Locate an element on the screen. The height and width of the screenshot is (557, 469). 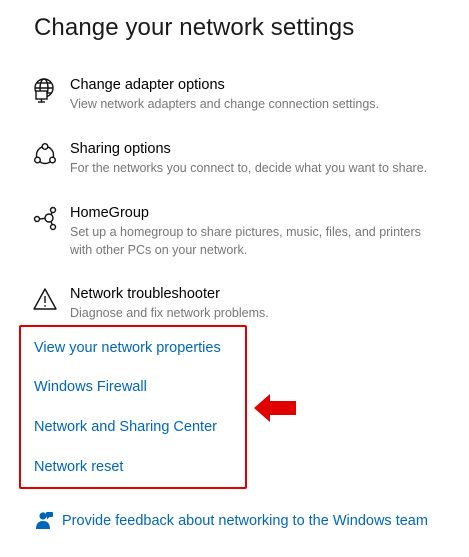
network-reset-link: Network reset is located at coordinates (78, 467).